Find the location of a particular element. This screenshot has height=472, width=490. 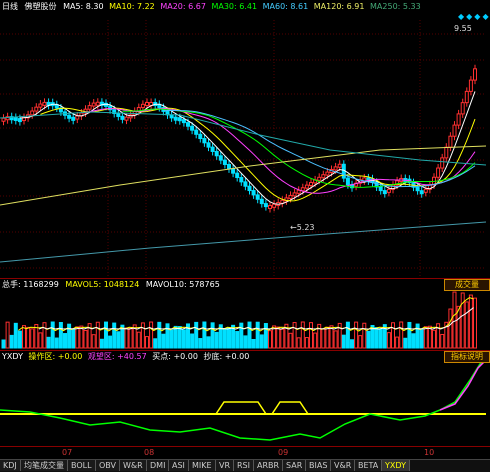

x-label: 10 is located at coordinates (429, 452).